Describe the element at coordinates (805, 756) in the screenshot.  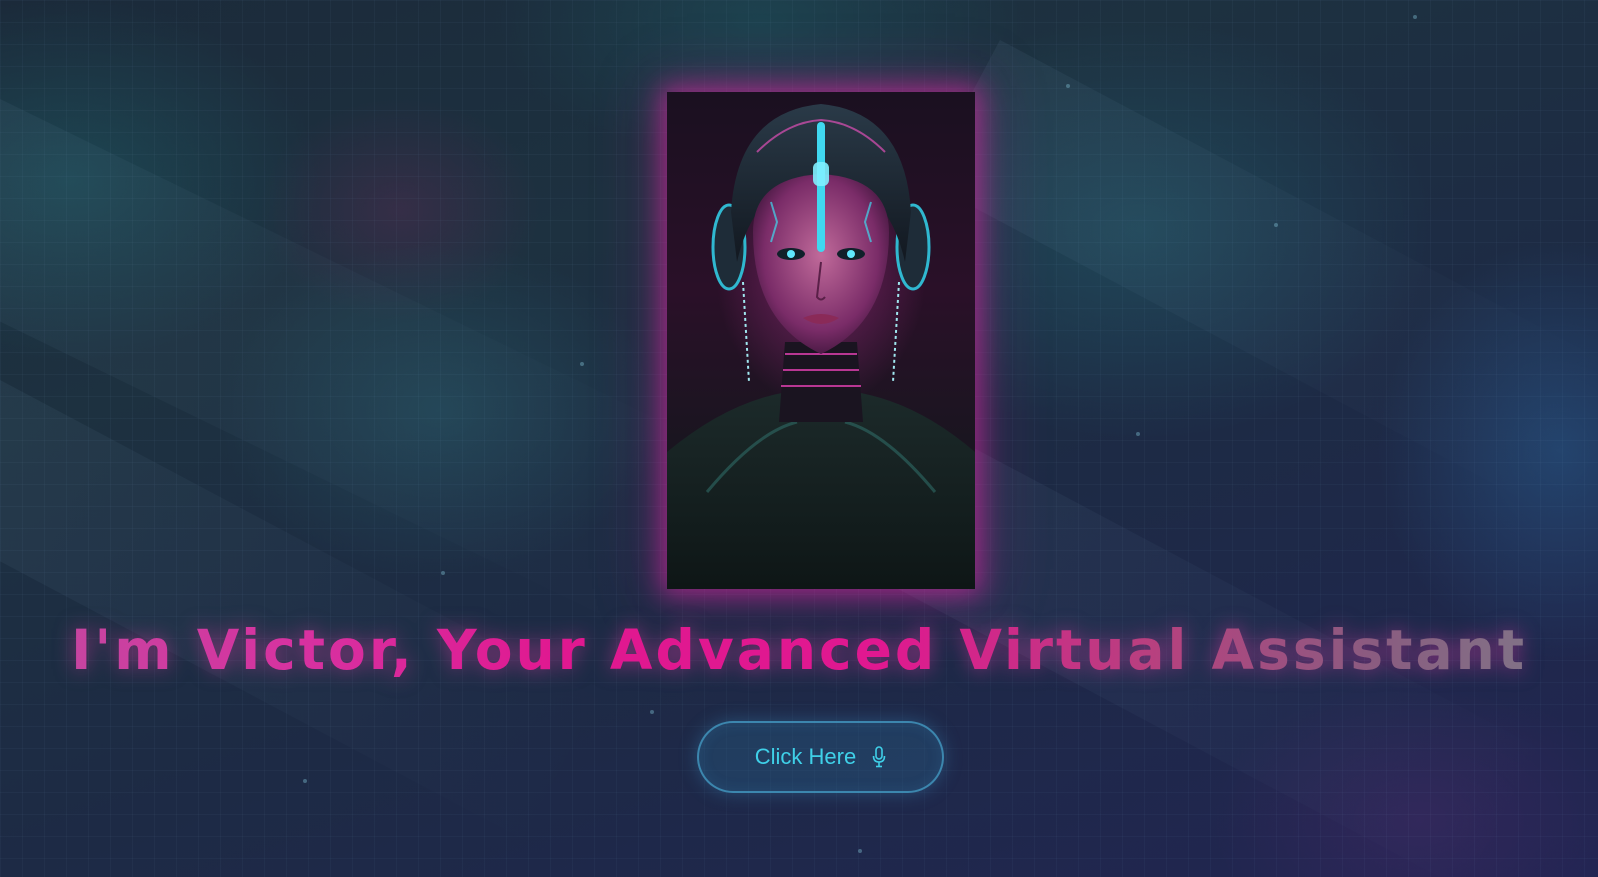
I see `click-here-label: Click Here` at that location.